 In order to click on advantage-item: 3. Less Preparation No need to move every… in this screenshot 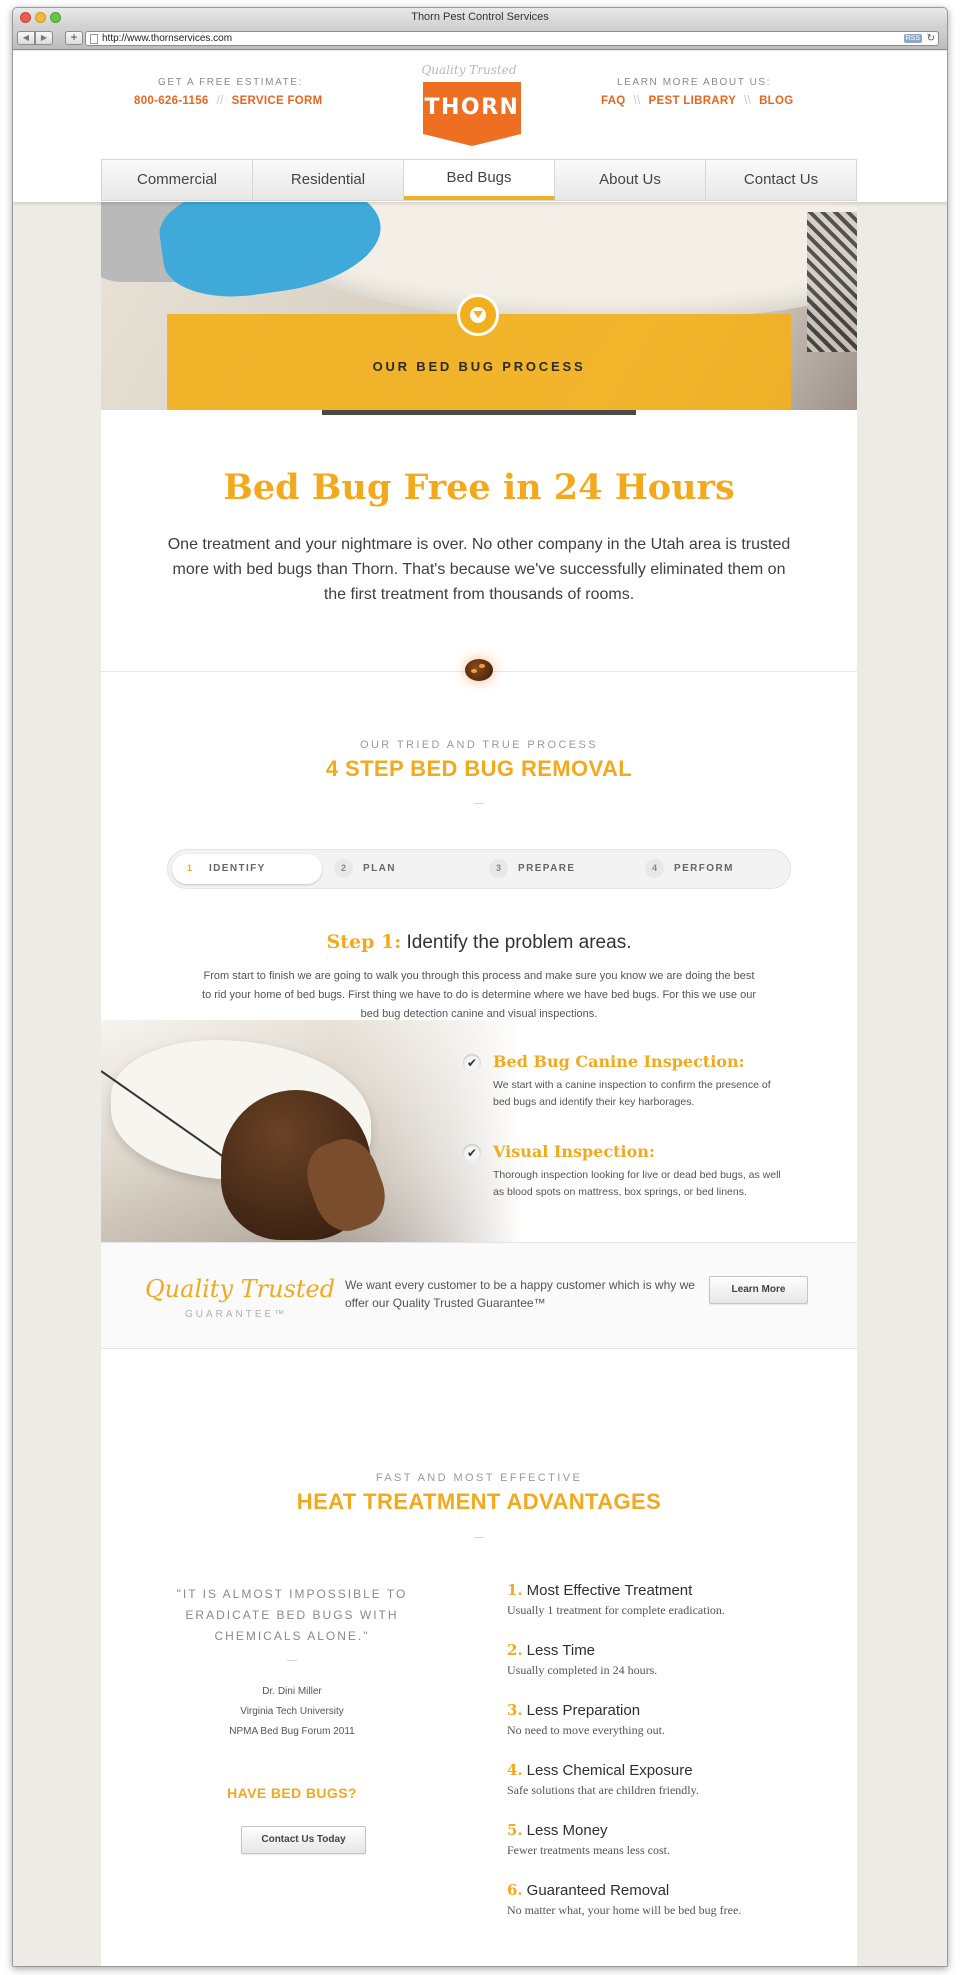, I will do `click(667, 1719)`.